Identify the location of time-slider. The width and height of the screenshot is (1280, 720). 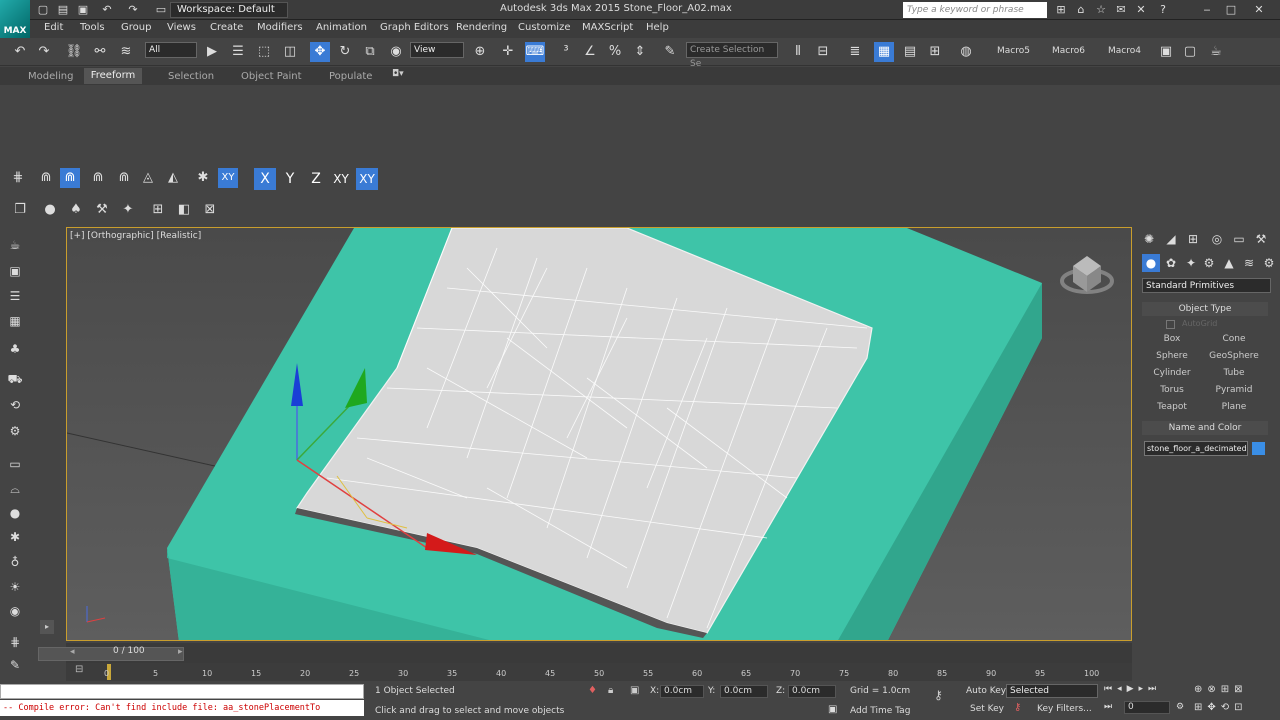
(111, 654).